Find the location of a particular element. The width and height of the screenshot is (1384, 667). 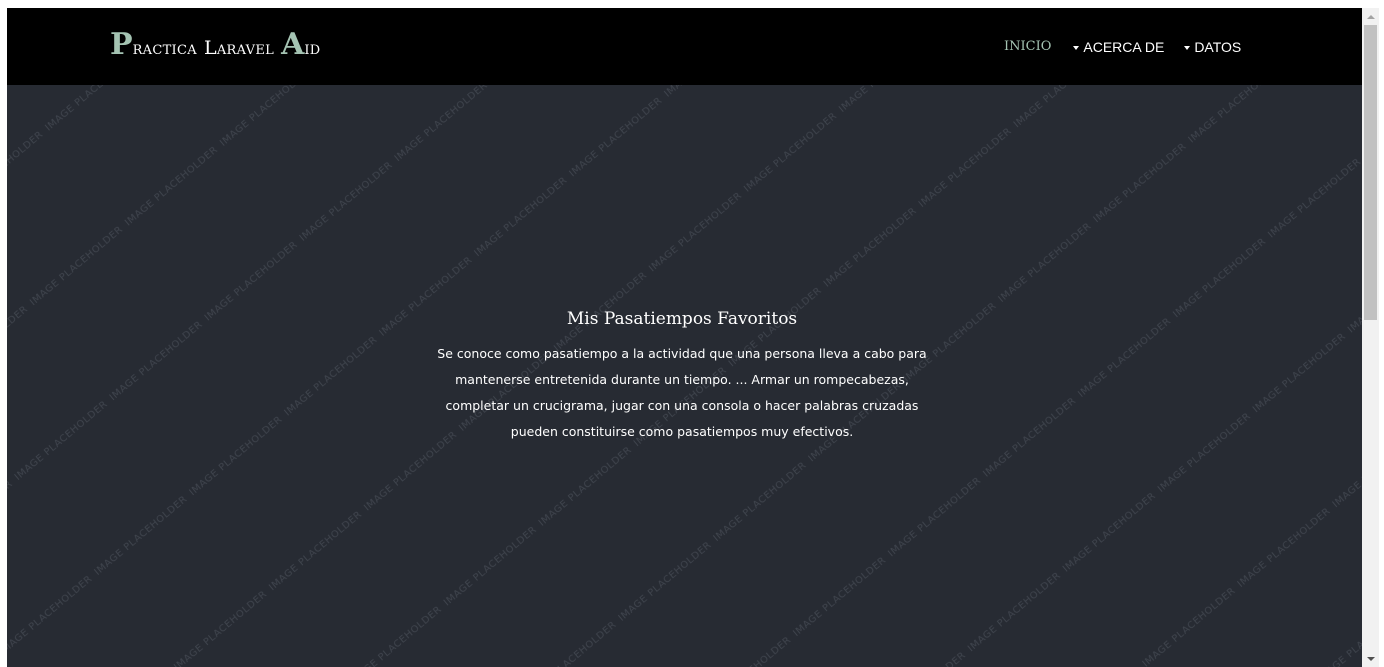

scroll-down-arrow-icon is located at coordinates (1370, 658).